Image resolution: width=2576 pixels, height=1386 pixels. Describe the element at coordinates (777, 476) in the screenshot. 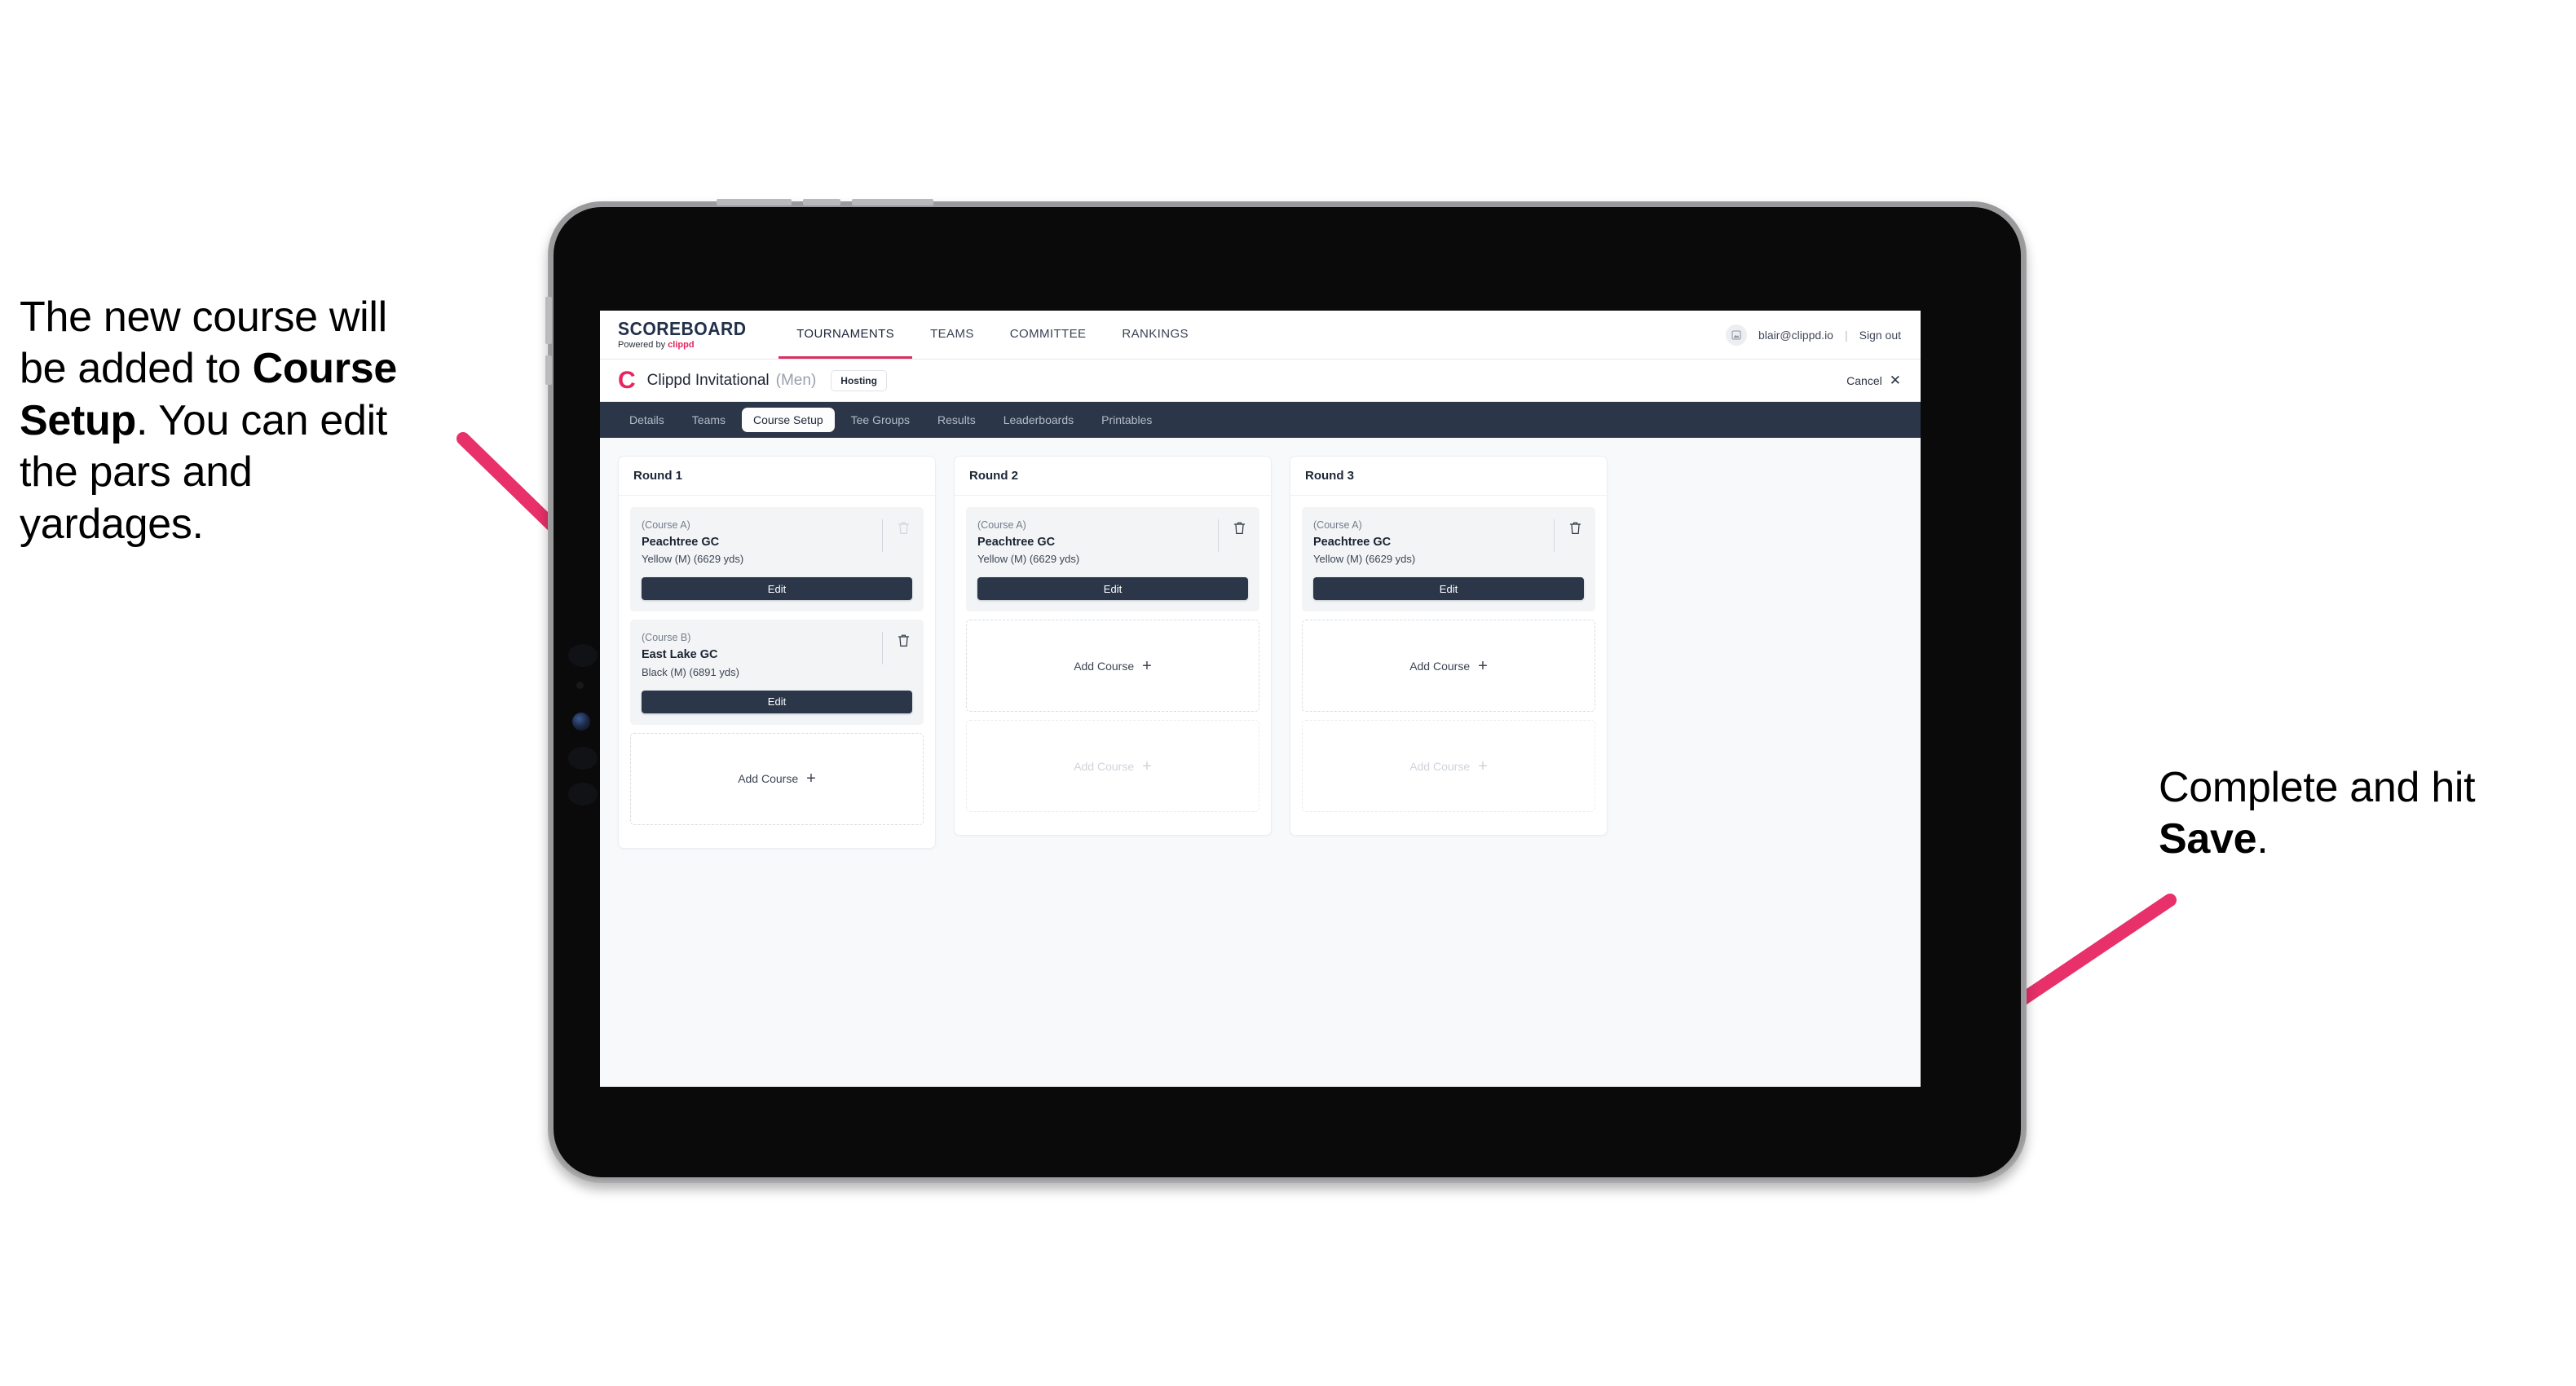

I see `round-title: Round 1` at that location.